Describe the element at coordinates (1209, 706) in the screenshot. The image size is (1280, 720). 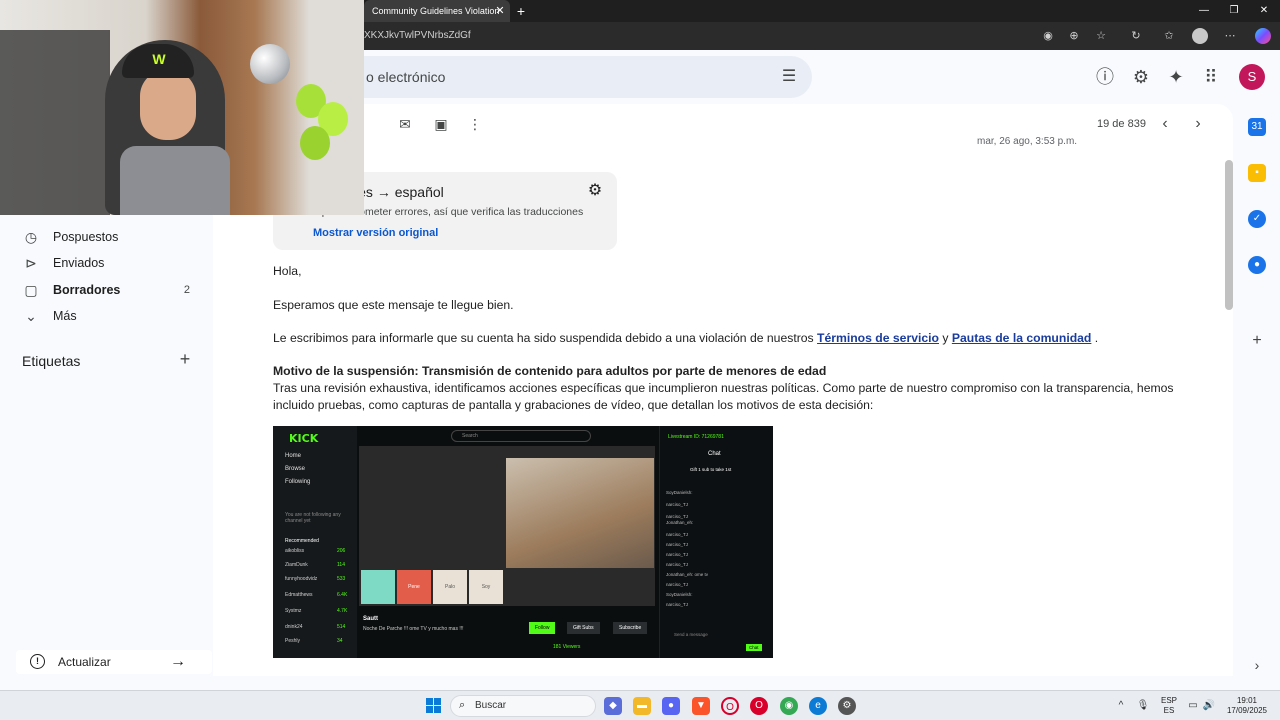
I see `volume-icon: 🔊` at that location.